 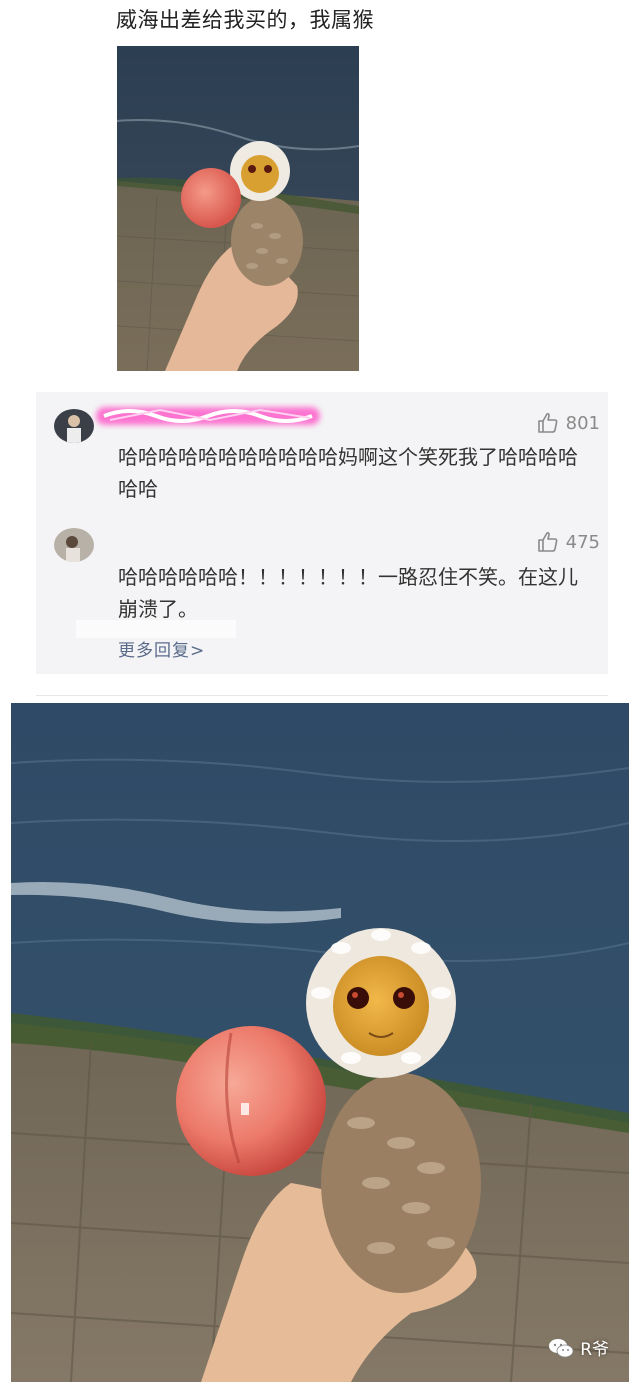 I want to click on more-replies-link: 更多回复>, so click(x=161, y=648).